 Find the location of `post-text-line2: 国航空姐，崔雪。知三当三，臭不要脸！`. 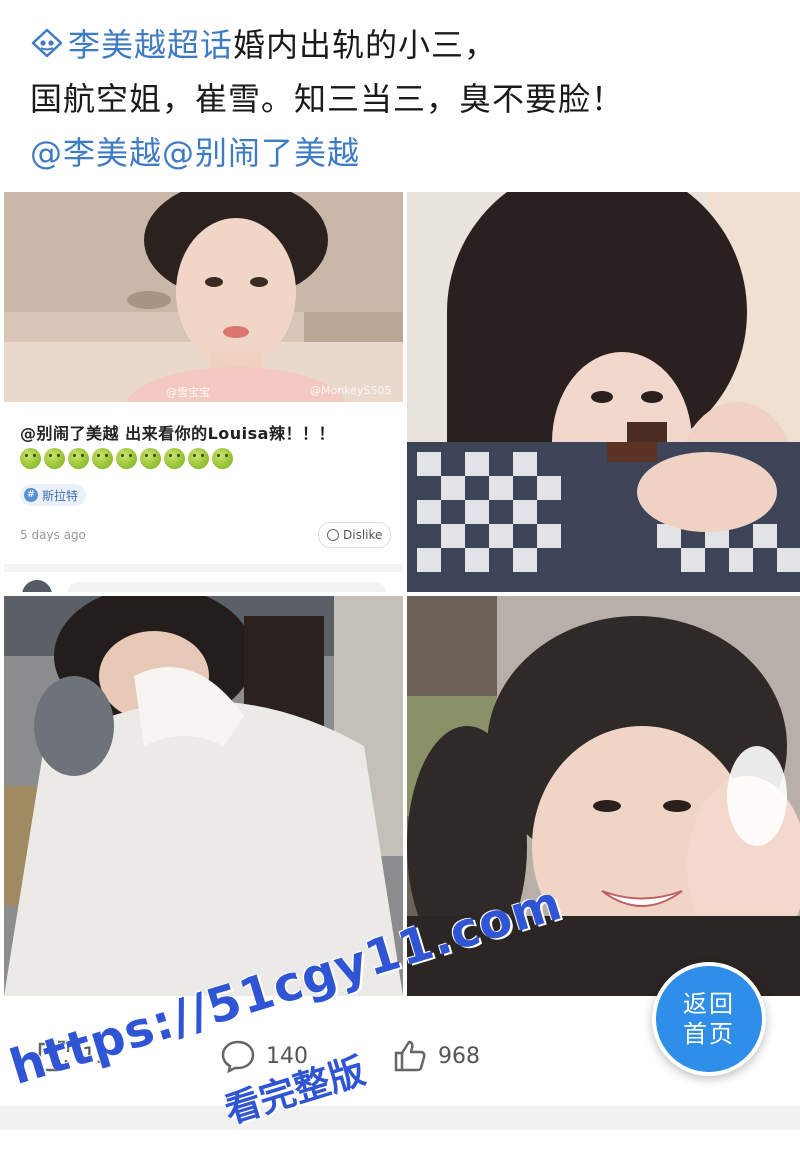

post-text-line2: 国航空姐，崔雪。知三当三，臭不要脸！ is located at coordinates (327, 99).